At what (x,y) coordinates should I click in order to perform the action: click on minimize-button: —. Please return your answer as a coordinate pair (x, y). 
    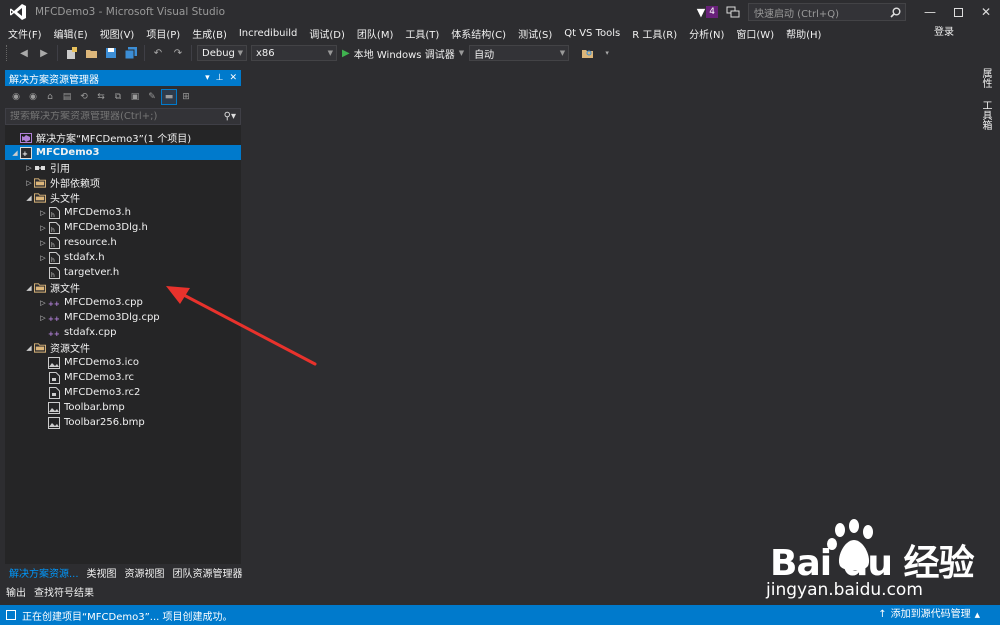
    Looking at the image, I should click on (930, 12).